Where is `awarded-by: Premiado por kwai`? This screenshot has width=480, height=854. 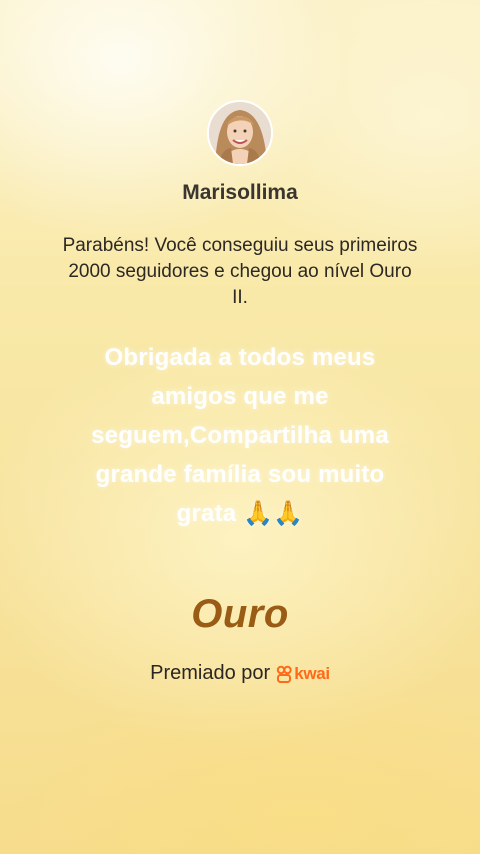 awarded-by: Premiado por kwai is located at coordinates (240, 673).